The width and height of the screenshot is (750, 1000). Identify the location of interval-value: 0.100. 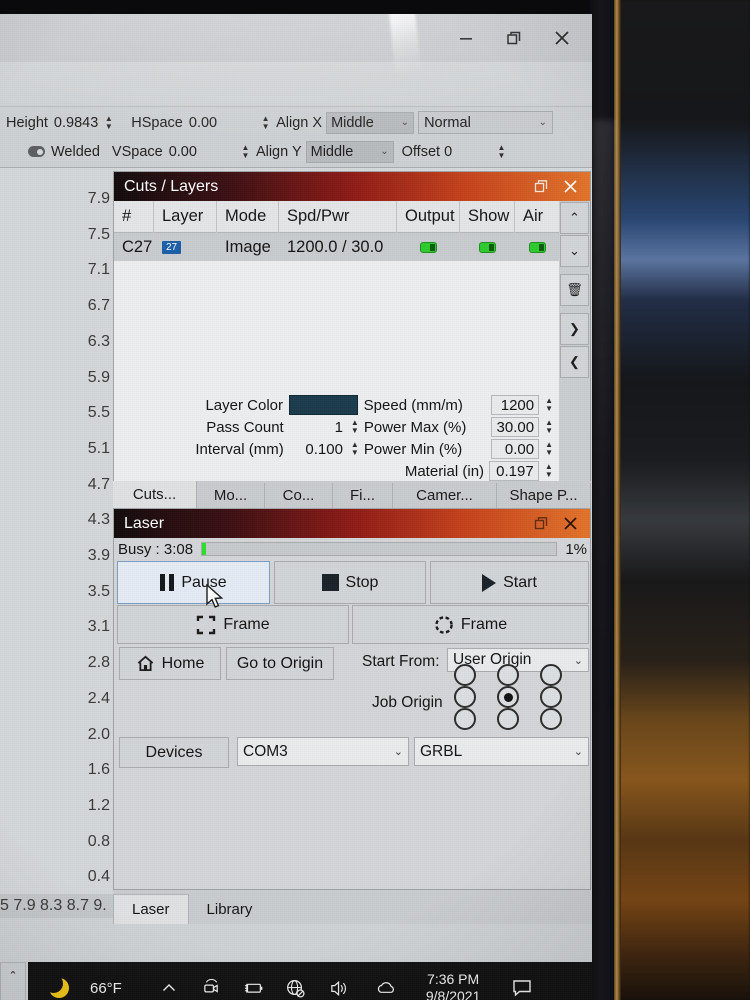
(318, 449).